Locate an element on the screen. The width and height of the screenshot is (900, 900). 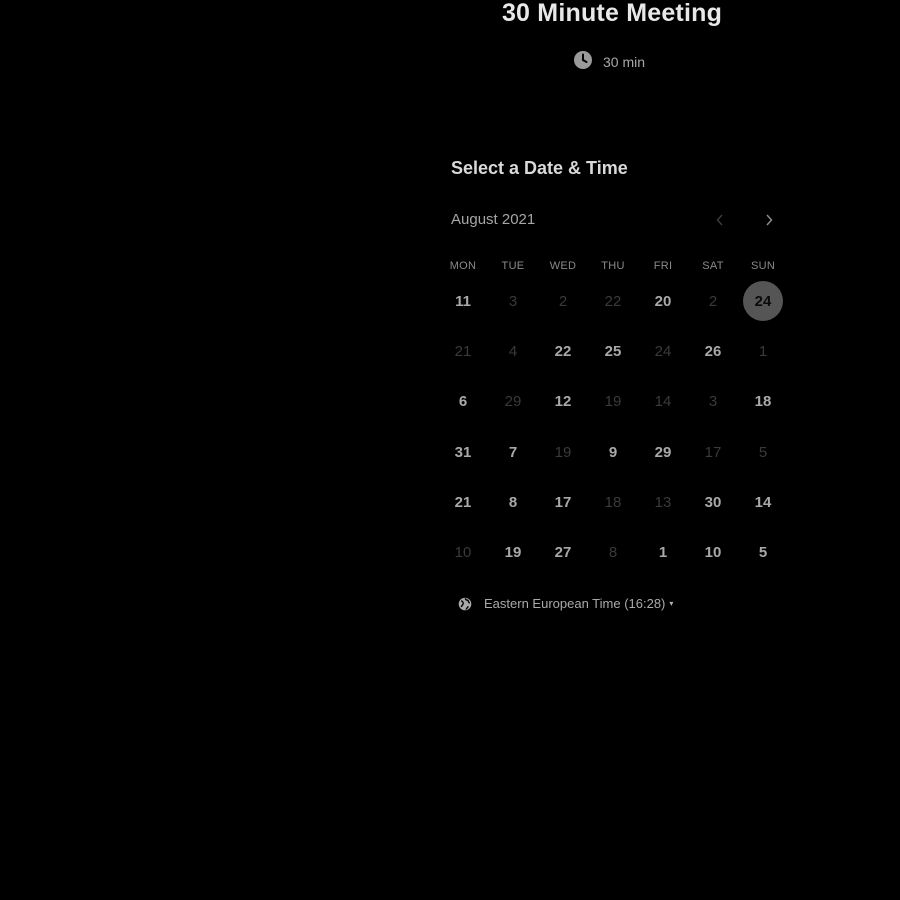
day-unavailable: 21 is located at coordinates (463, 351).